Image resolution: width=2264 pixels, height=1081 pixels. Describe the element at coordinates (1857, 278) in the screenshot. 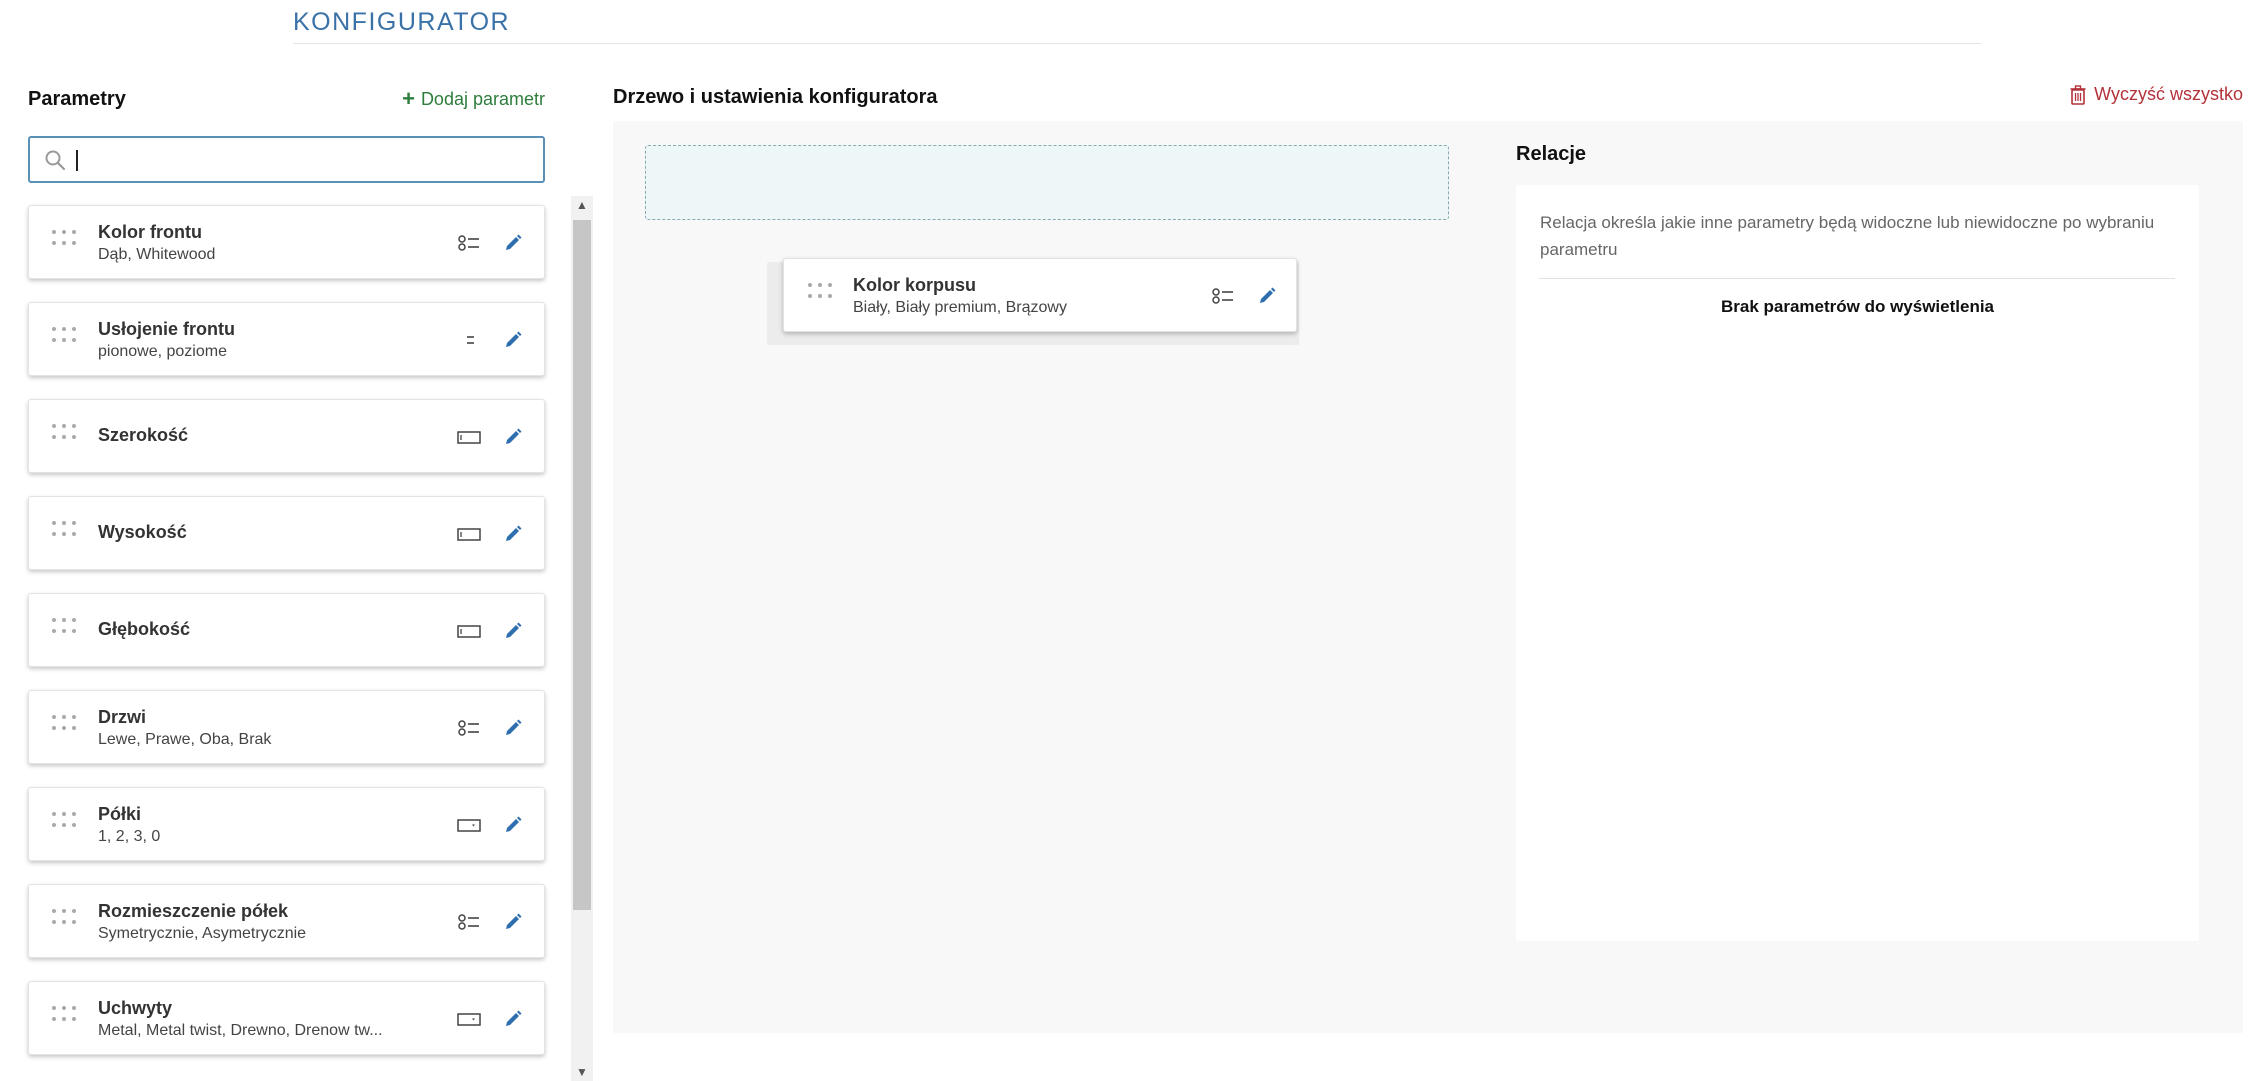

I see `relations-divider` at that location.